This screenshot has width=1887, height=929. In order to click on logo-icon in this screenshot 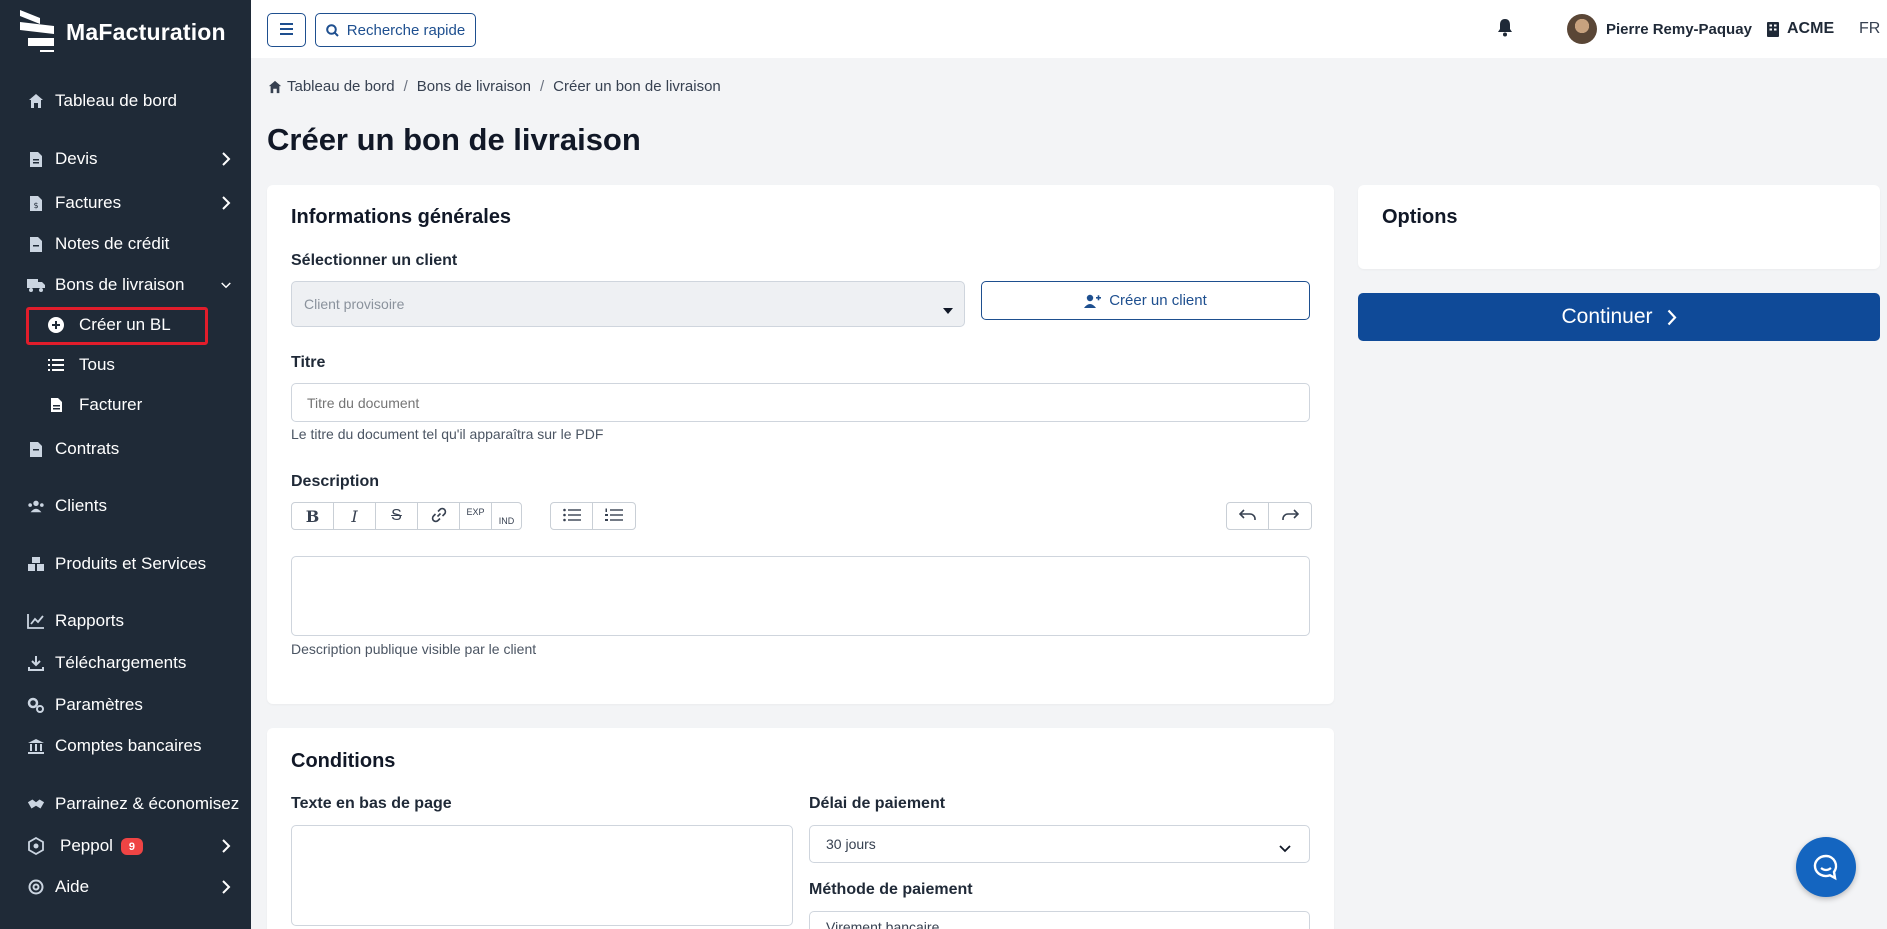, I will do `click(38, 32)`.